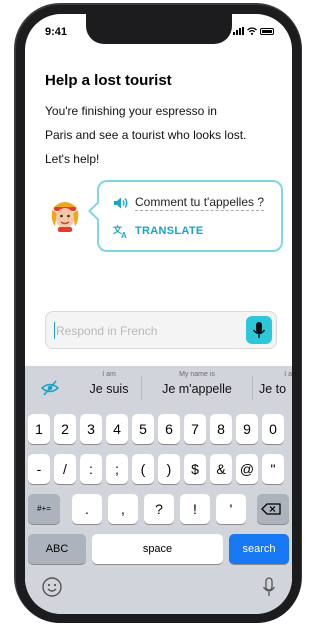 This screenshot has height=629, width=320. I want to click on key: &, so click(221, 469).